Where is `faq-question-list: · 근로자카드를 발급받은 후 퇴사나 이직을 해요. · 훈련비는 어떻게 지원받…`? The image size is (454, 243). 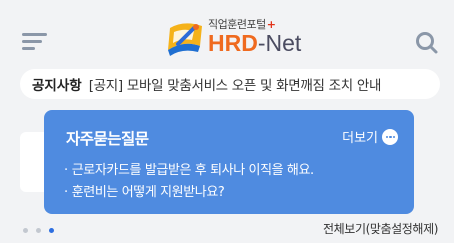 faq-question-list: · 근로자카드를 발급받은 후 퇴사나 이직을 해요. · 훈련비는 어떻게 지원받… is located at coordinates (189, 182).